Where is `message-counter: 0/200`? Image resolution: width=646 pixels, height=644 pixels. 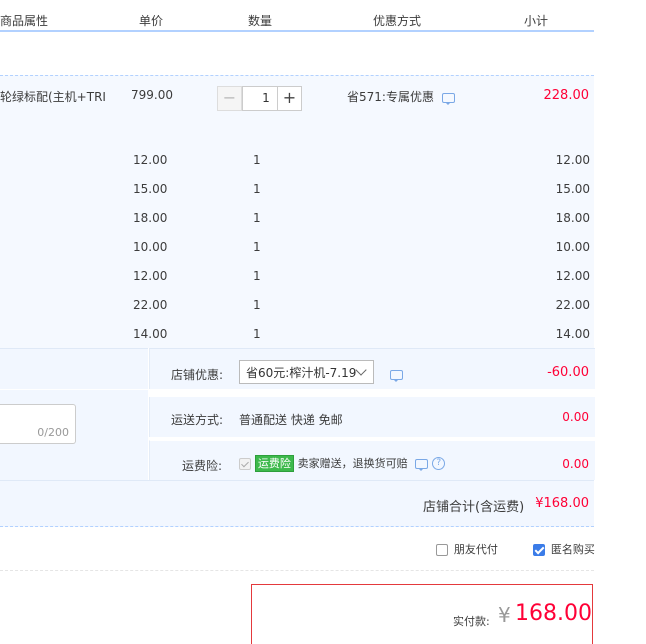
message-counter: 0/200 is located at coordinates (53, 432).